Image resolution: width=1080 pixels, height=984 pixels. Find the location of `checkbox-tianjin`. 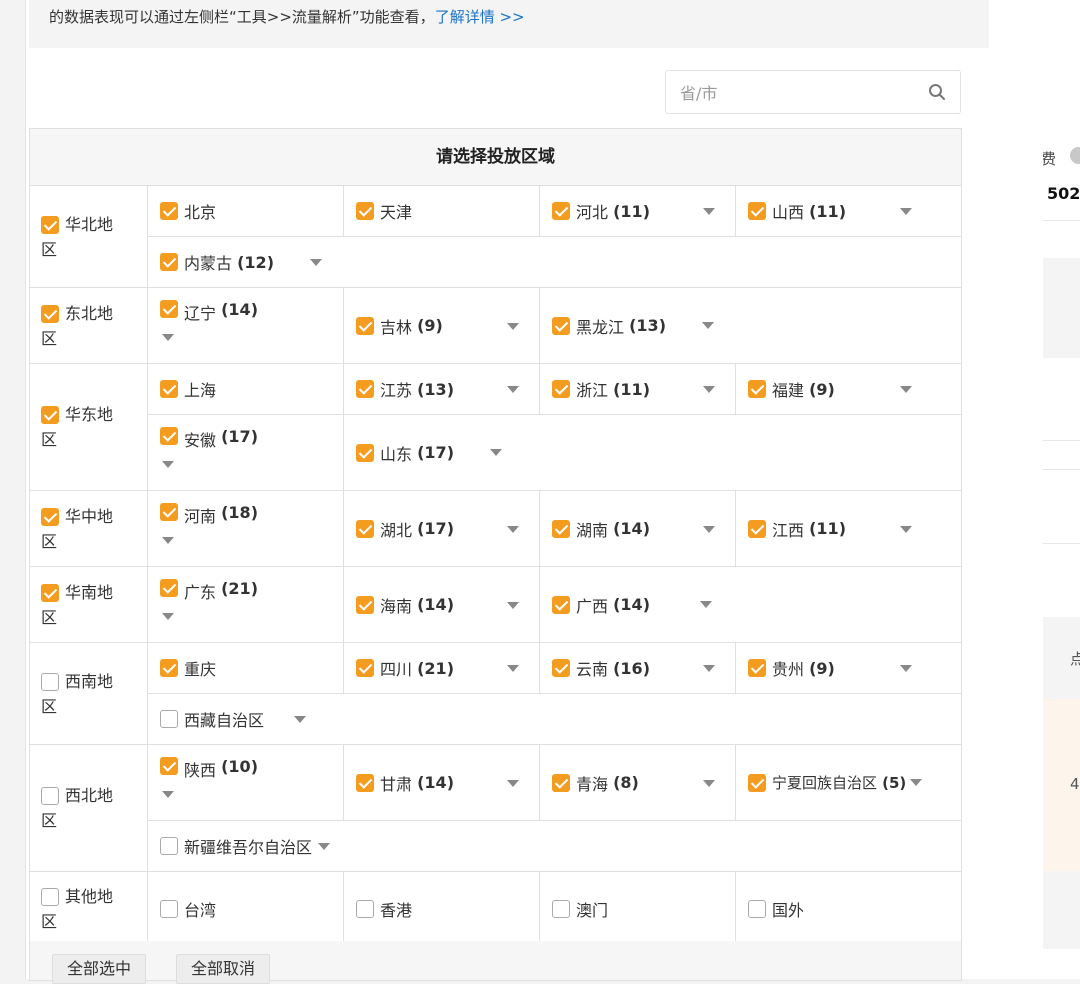

checkbox-tianjin is located at coordinates (365, 211).